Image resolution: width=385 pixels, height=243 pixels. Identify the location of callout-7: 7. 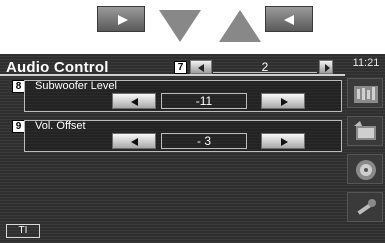
(180, 67).